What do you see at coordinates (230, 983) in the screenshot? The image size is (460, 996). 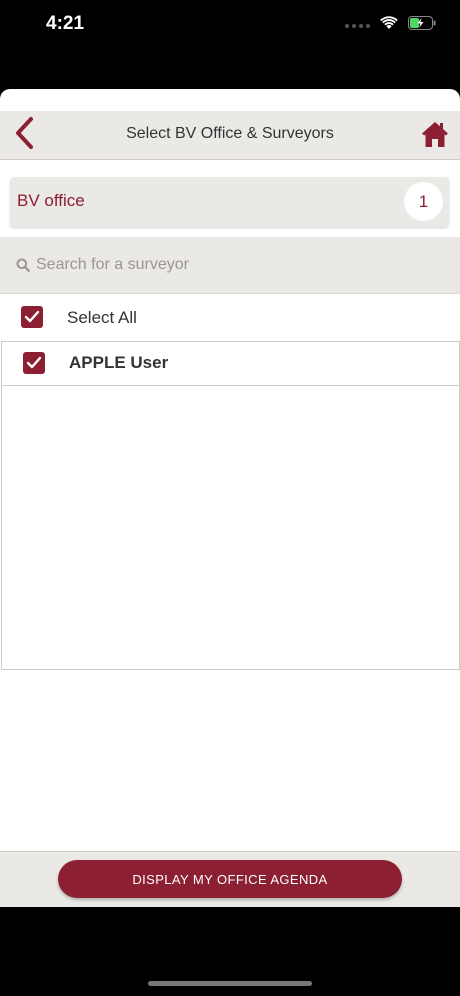 I see `home-indicator` at bounding box center [230, 983].